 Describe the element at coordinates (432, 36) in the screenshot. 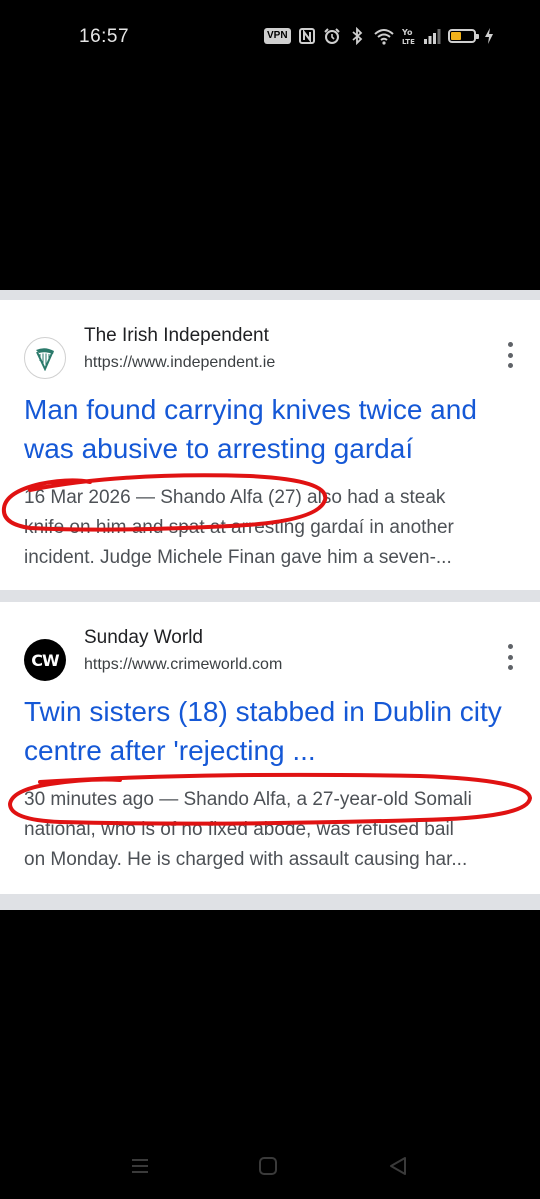

I see `signal-icon` at that location.